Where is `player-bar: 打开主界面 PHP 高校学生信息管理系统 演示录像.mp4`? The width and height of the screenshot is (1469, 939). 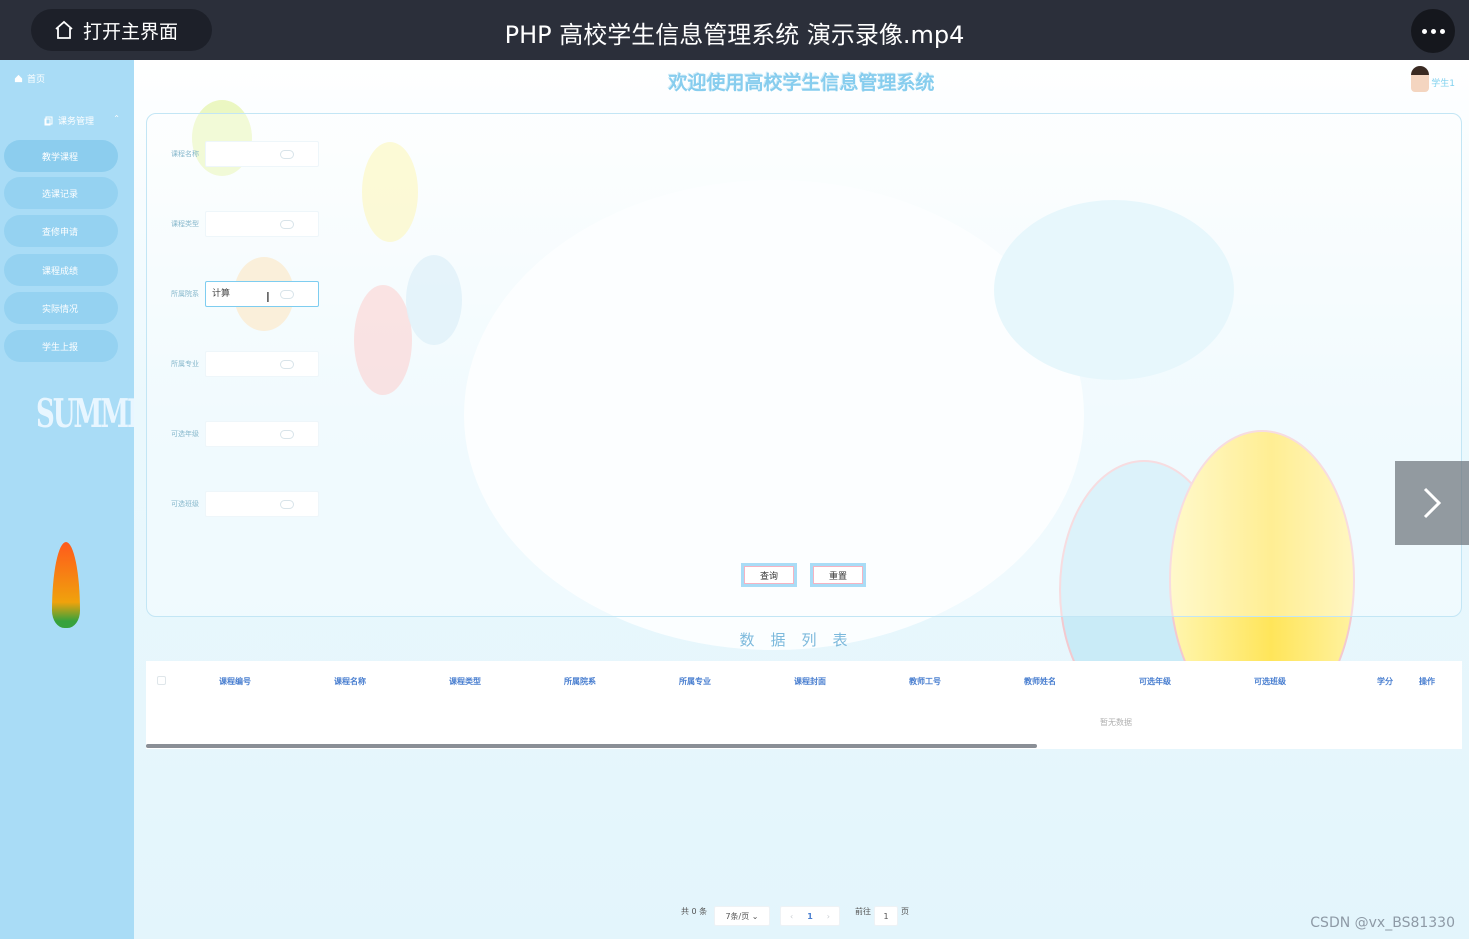
player-bar: 打开主界面 PHP 高校学生信息管理系统 演示录像.mp4 is located at coordinates (734, 30).